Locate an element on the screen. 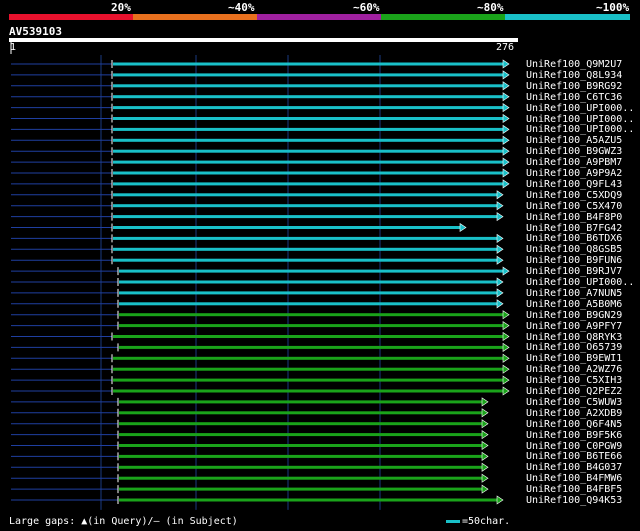 The image size is (640, 531). hit-label: UniRef100_B9GWZ3 is located at coordinates (574, 151).